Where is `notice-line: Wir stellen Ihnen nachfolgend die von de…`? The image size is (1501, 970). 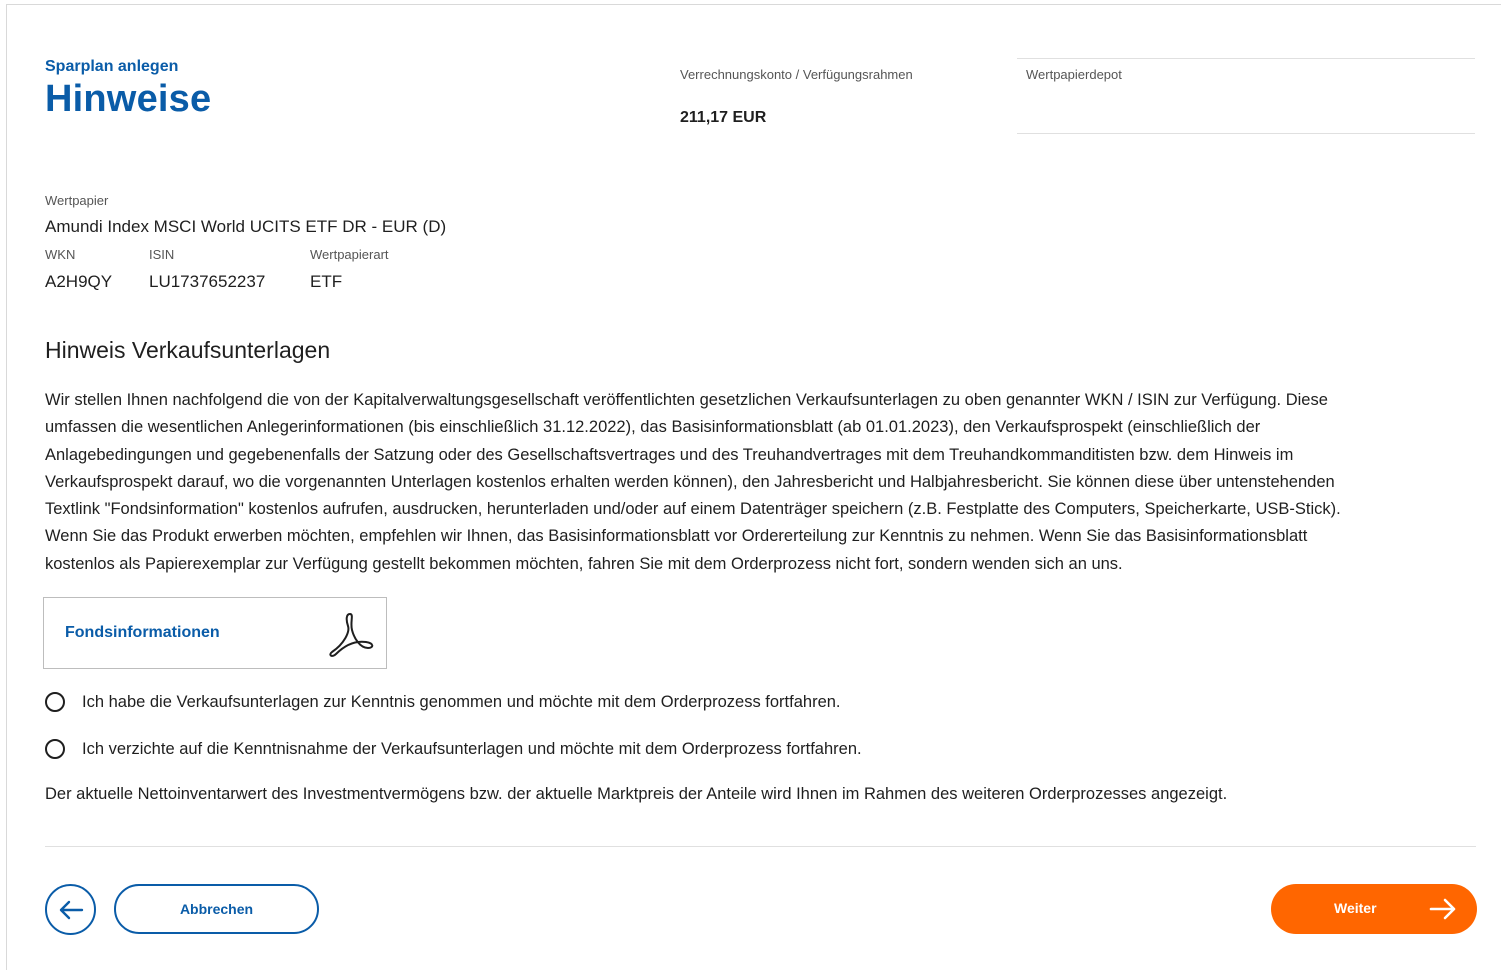 notice-line: Wir stellen Ihnen nachfolgend die von de… is located at coordinates (686, 400).